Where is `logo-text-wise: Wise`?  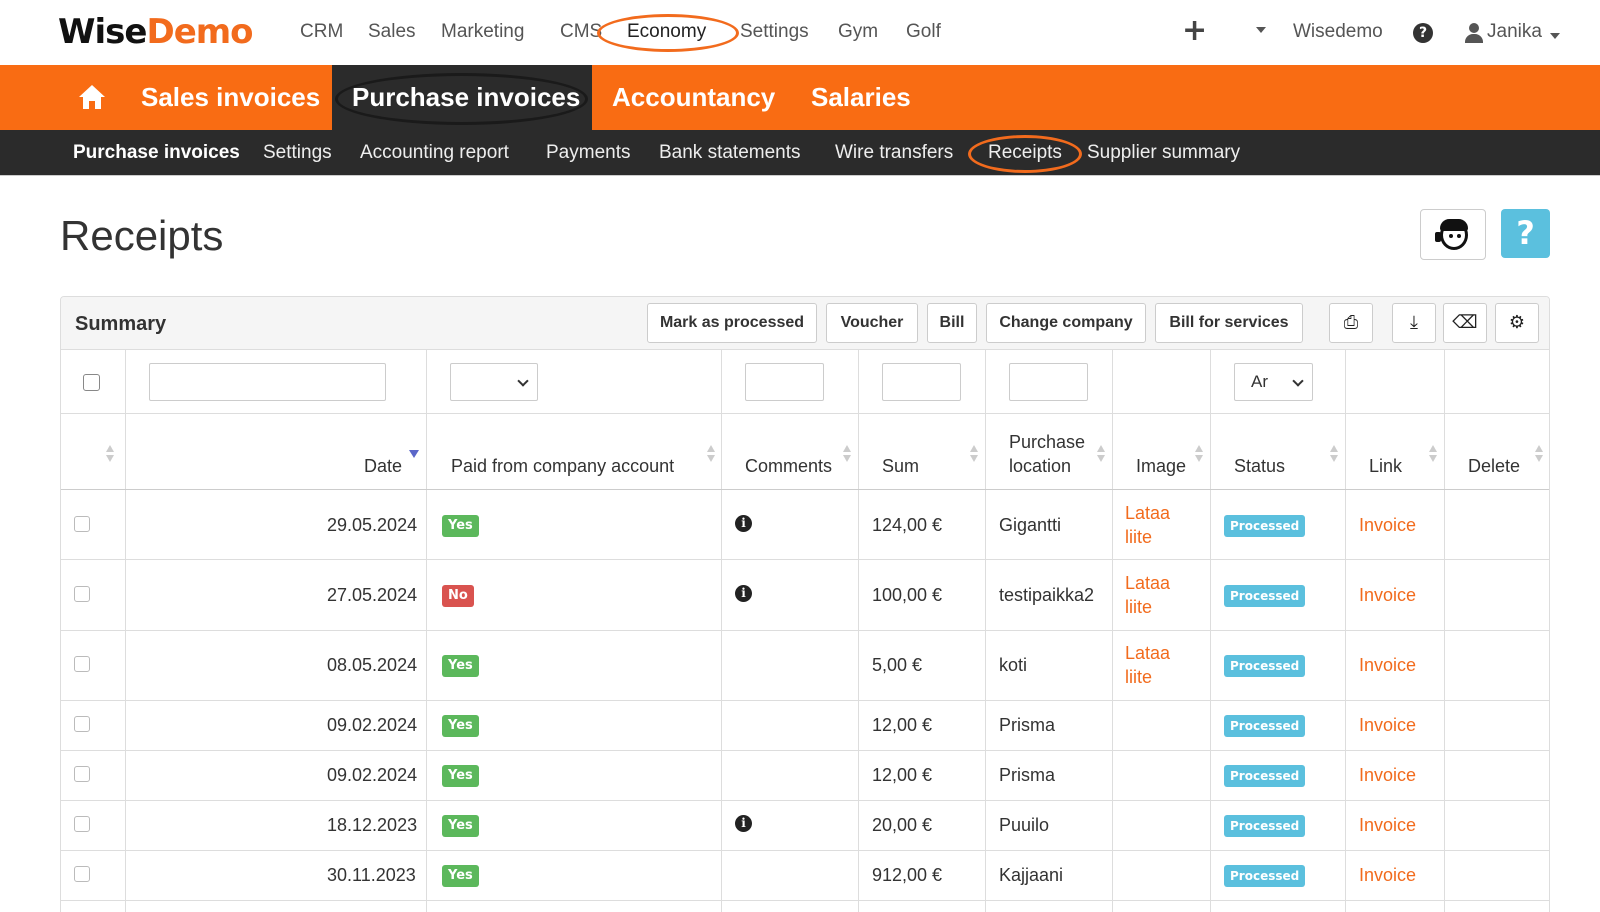 logo-text-wise: Wise is located at coordinates (102, 32).